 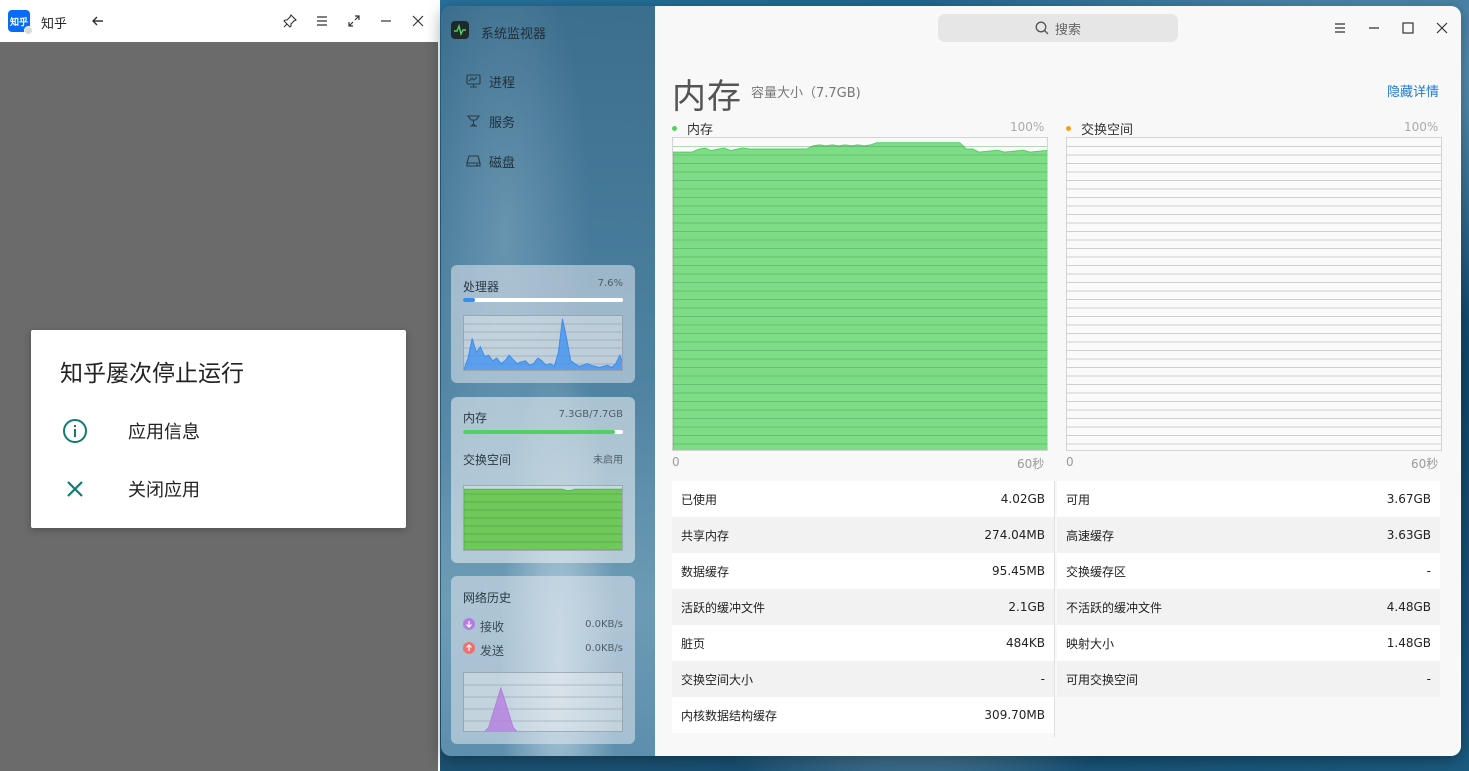 I want to click on disk-icon, so click(x=473, y=161).